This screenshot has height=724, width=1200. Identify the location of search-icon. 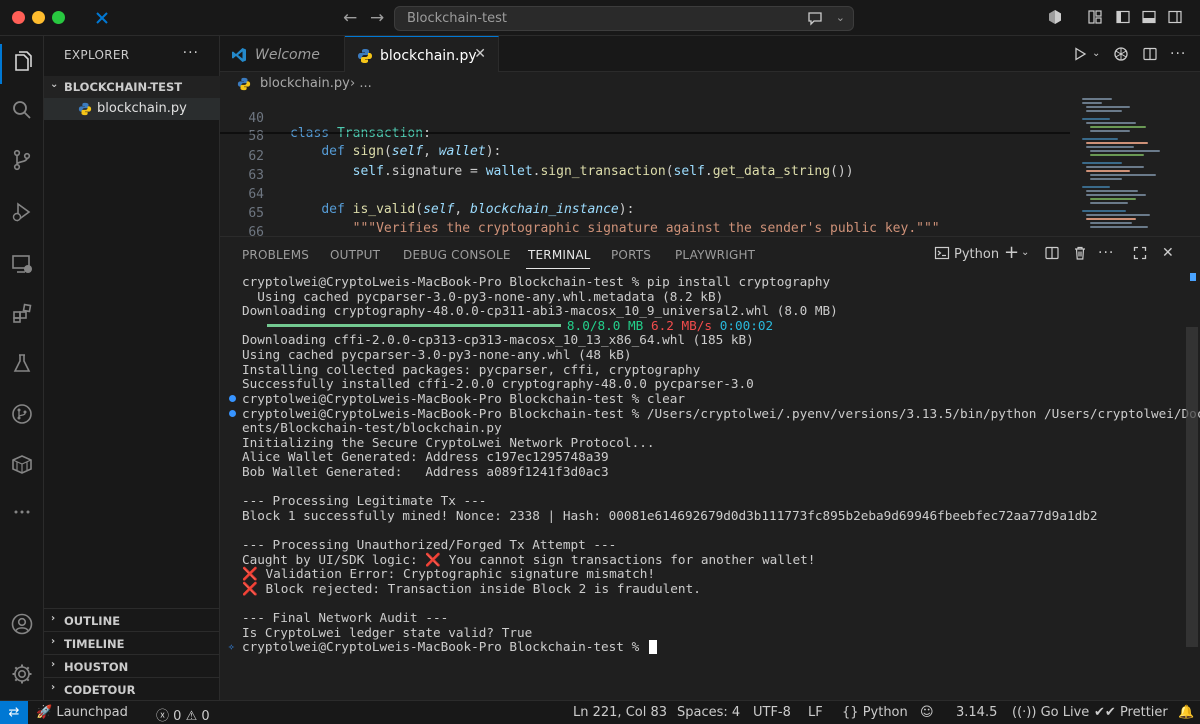
(22, 110).